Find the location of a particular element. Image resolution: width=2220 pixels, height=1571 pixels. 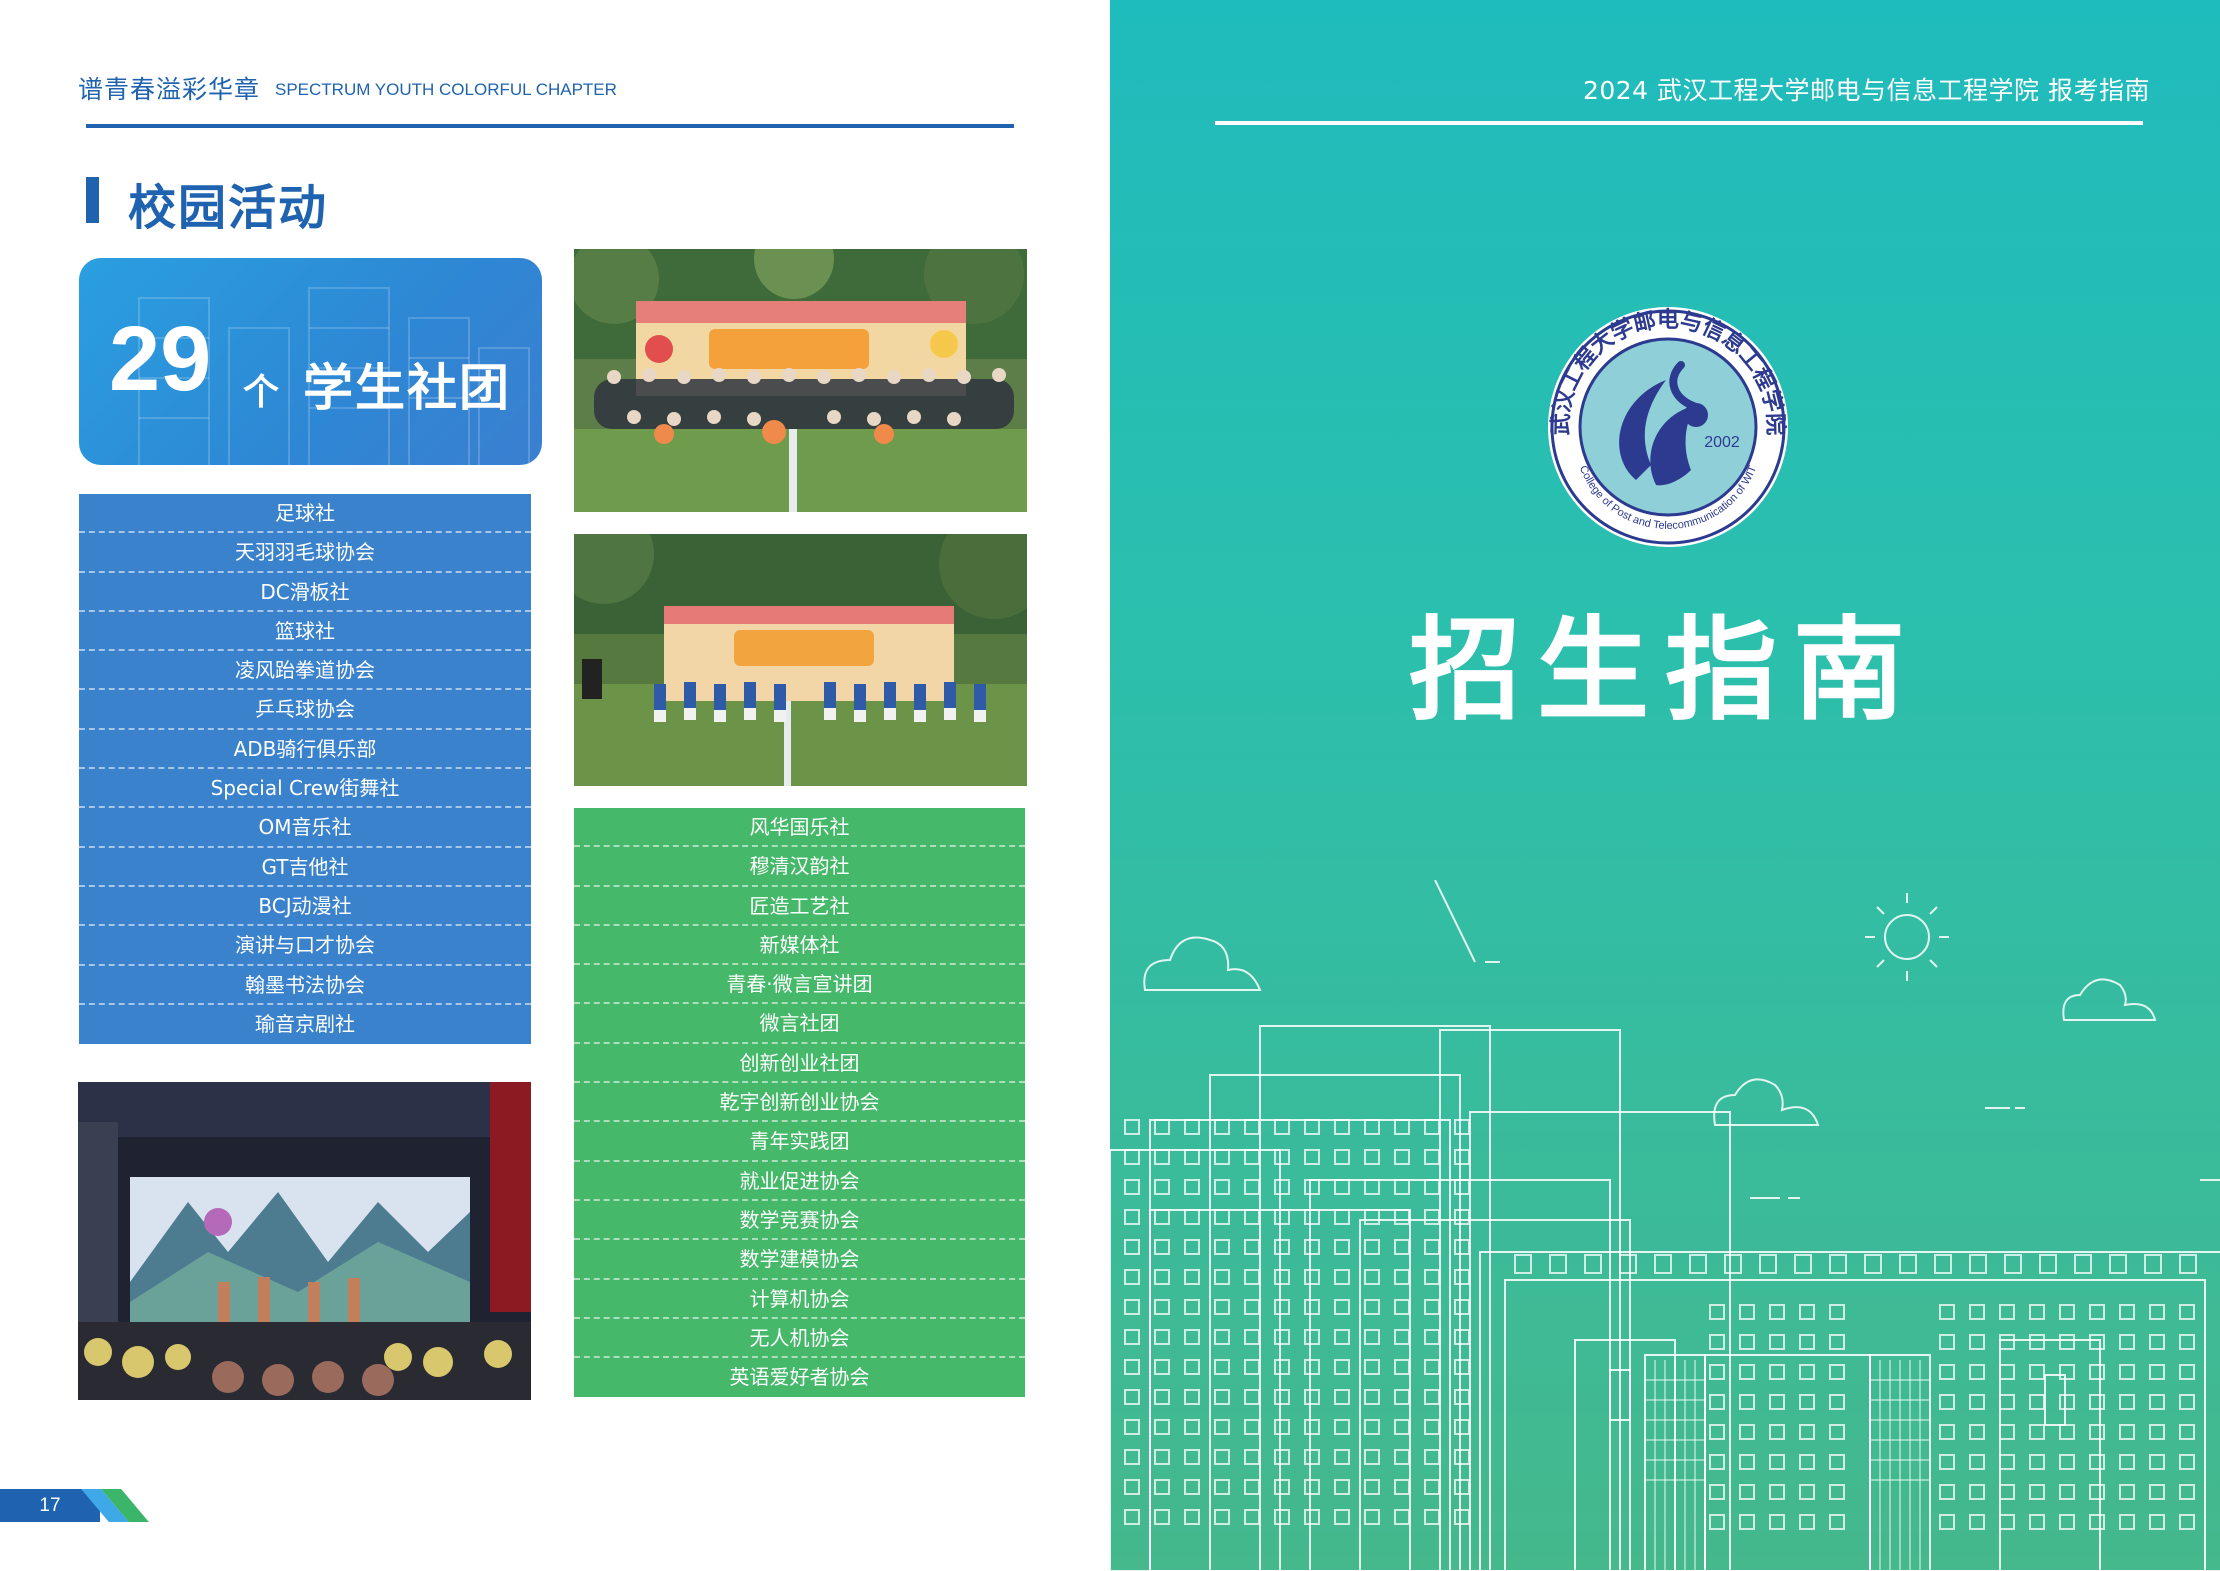

club-item: 演讲与口才协会 is located at coordinates (305, 946).